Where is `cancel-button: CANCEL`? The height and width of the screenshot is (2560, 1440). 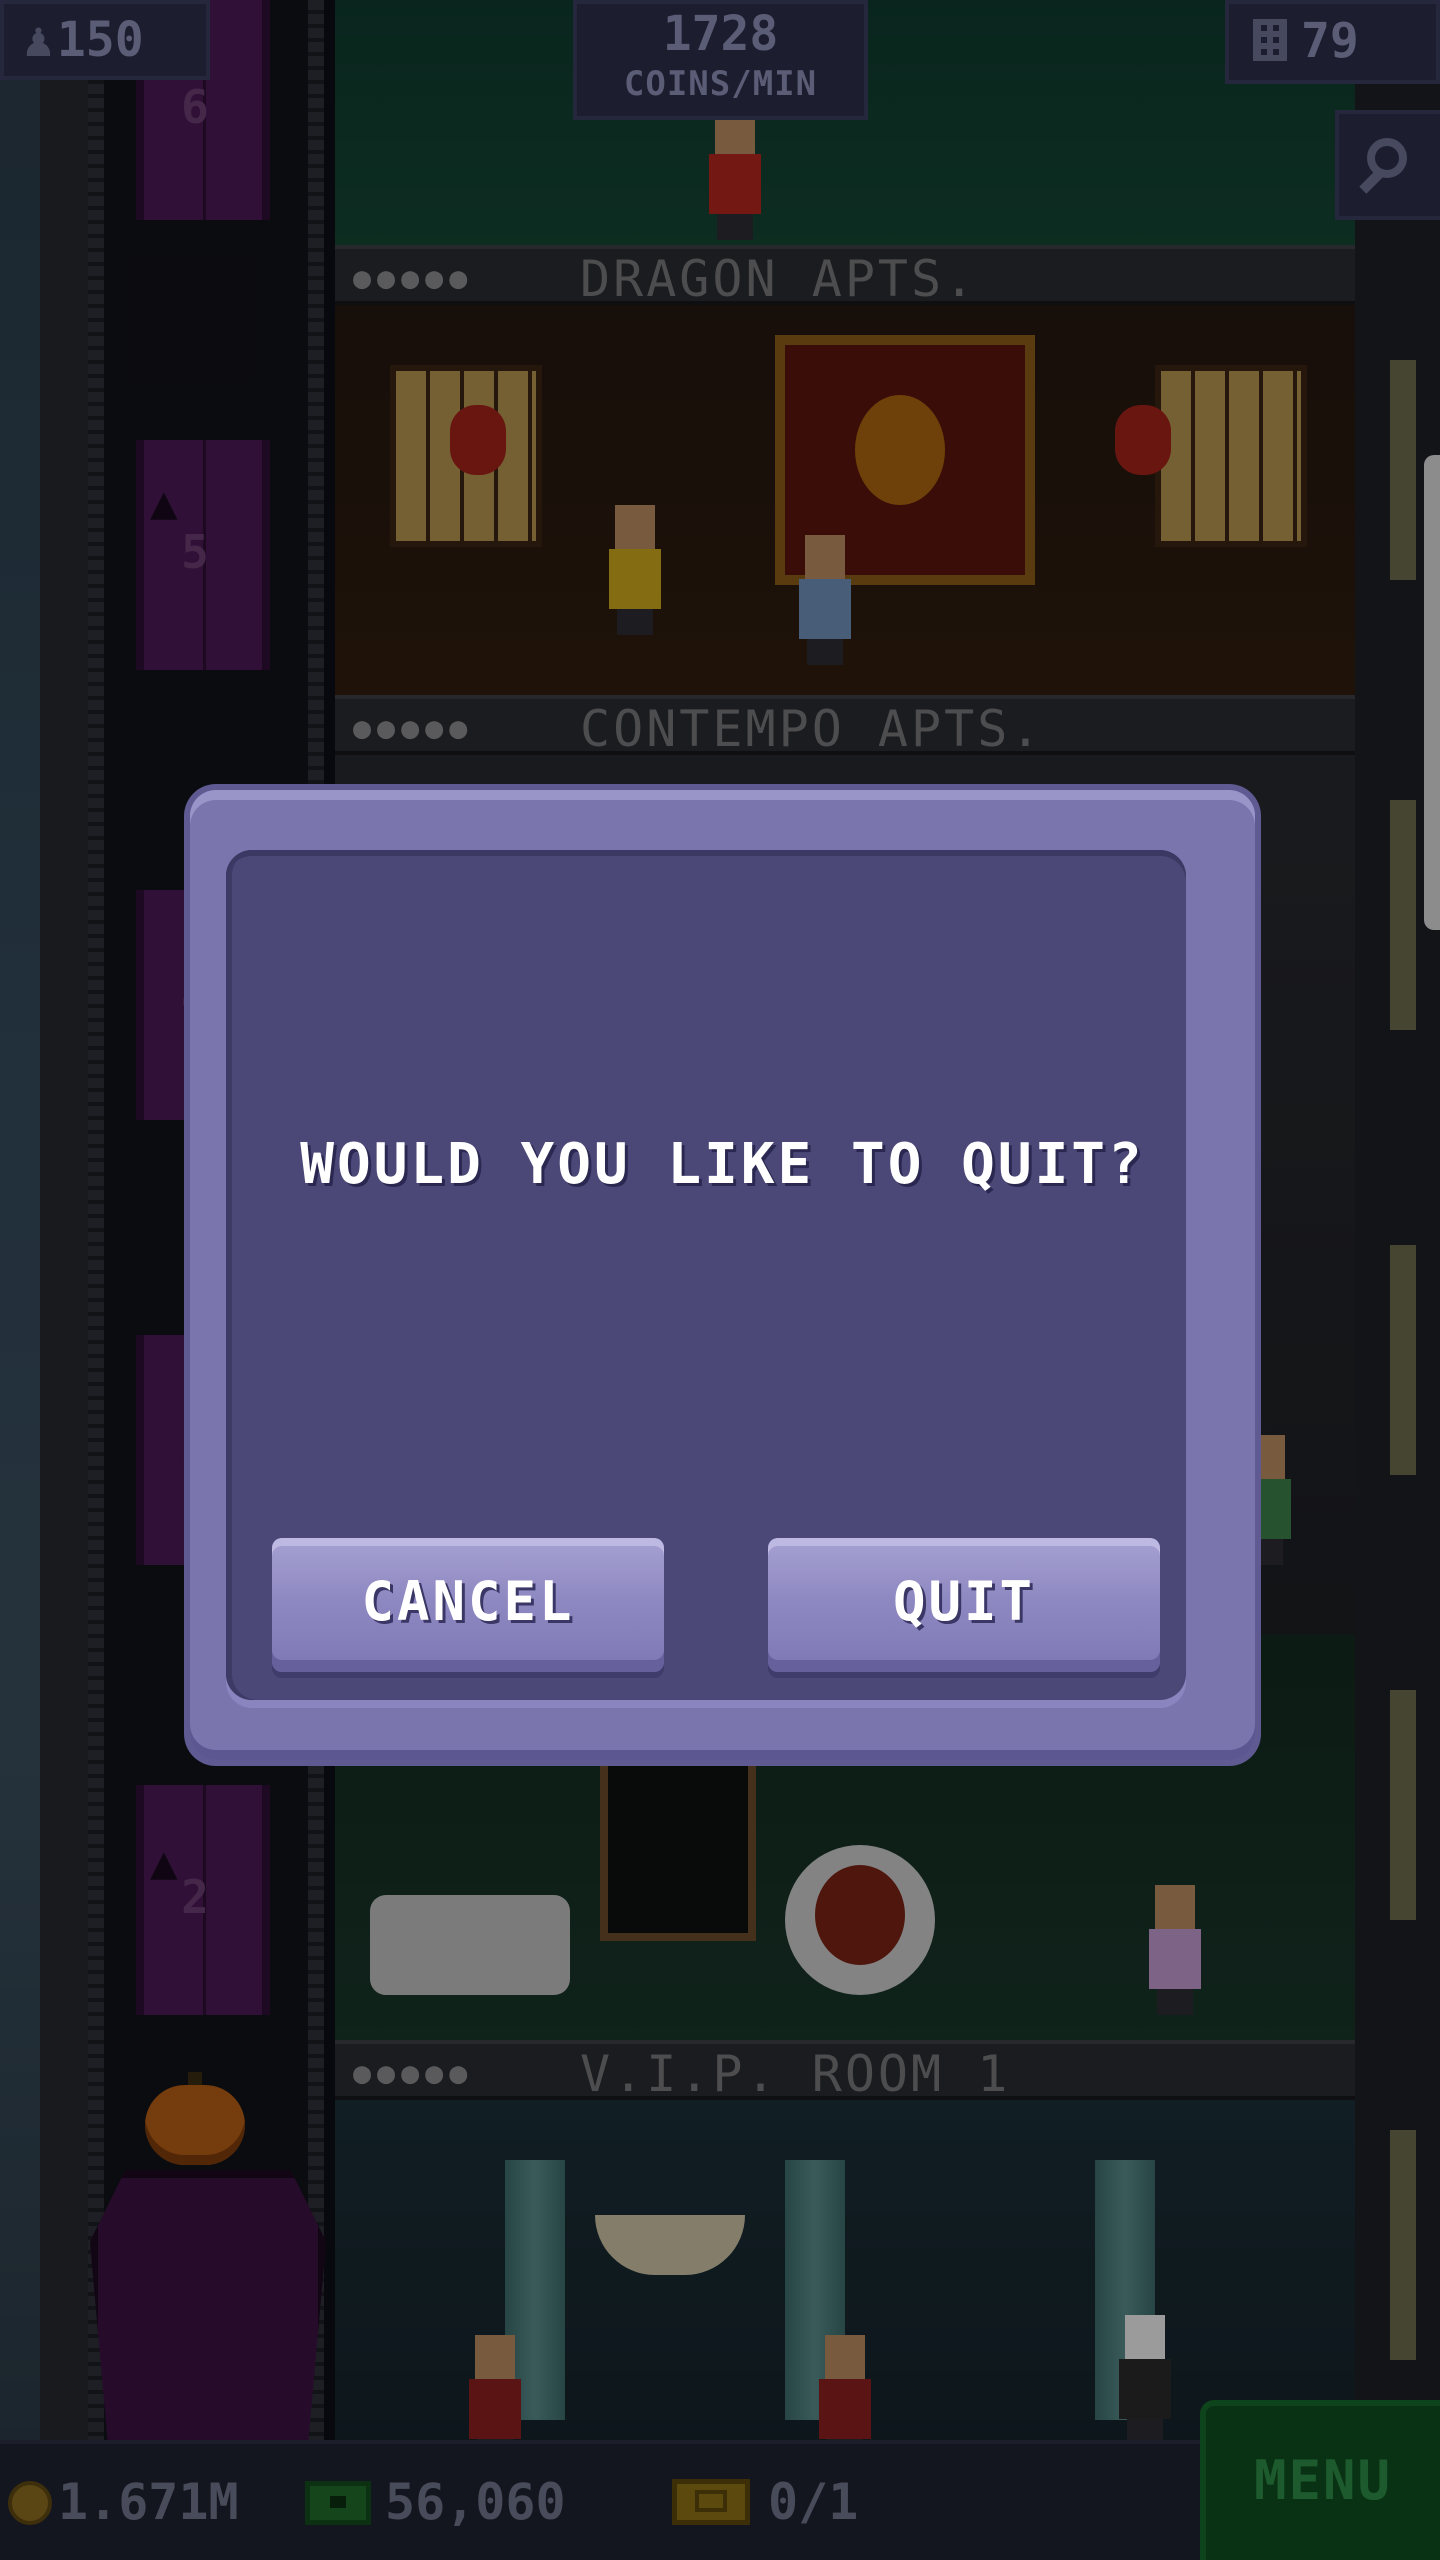
cancel-button: CANCEL is located at coordinates (468, 1605).